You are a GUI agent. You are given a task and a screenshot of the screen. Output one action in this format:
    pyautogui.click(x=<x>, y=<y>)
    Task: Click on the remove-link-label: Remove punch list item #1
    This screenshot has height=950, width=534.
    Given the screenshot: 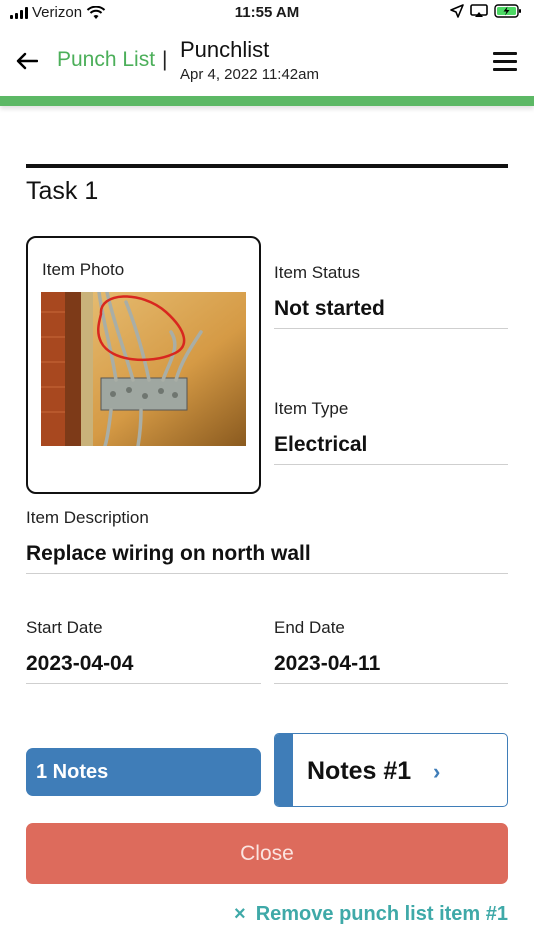 What is the action you would take?
    pyautogui.click(x=381, y=914)
    